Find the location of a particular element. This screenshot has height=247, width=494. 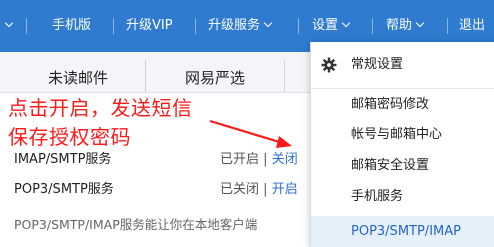

dropdown-item-label: 手机服务 is located at coordinates (377, 196).